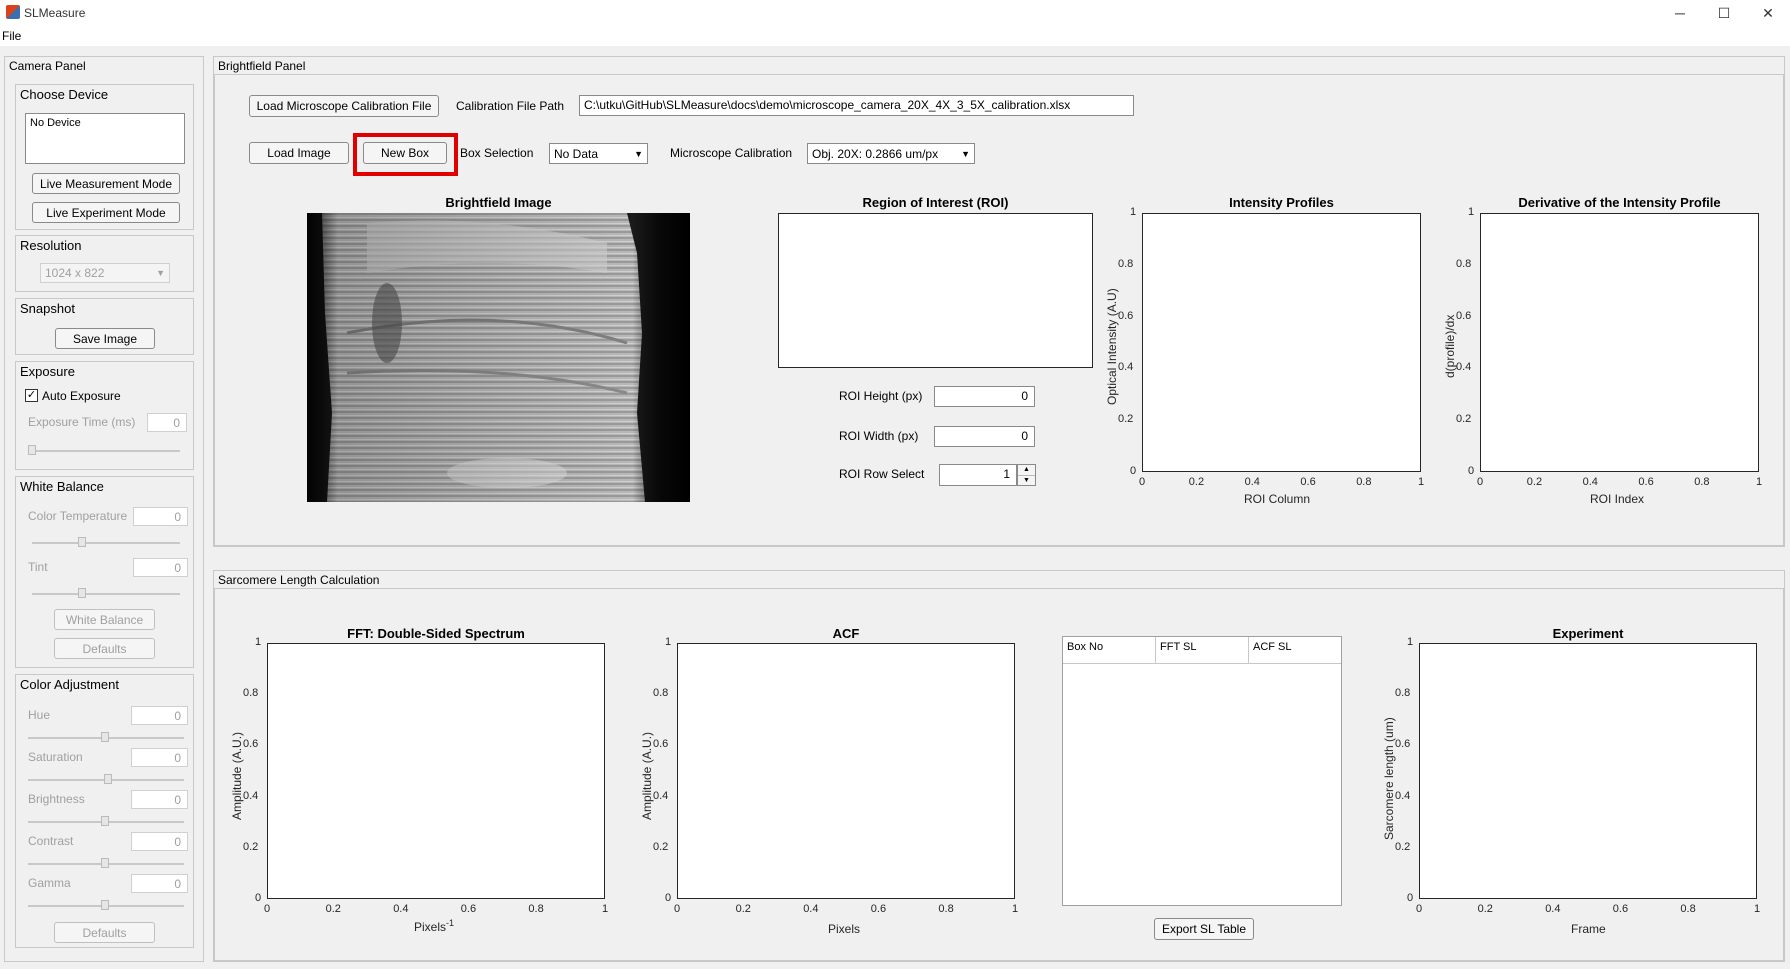 This screenshot has height=969, width=1790. I want to click on sl-table-header-box-no: Box No, so click(1109, 650).